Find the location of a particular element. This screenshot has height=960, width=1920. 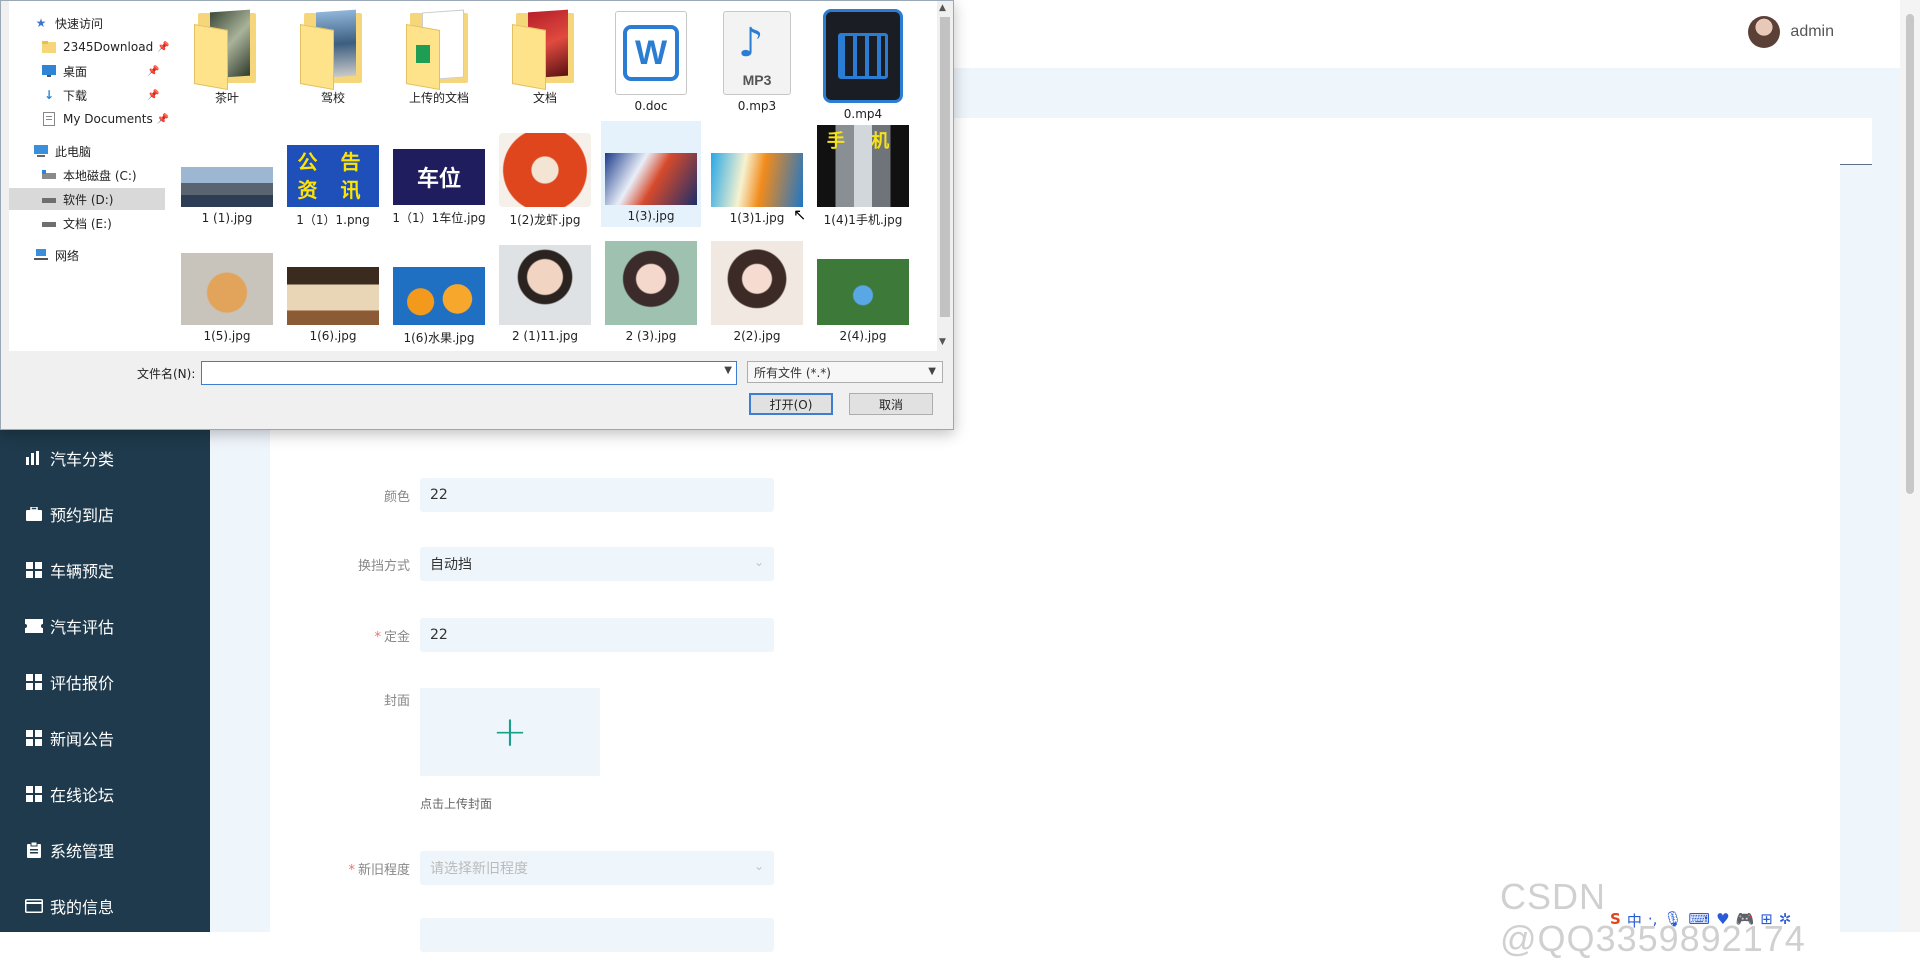

cover-upload-button: + is located at coordinates (510, 732).